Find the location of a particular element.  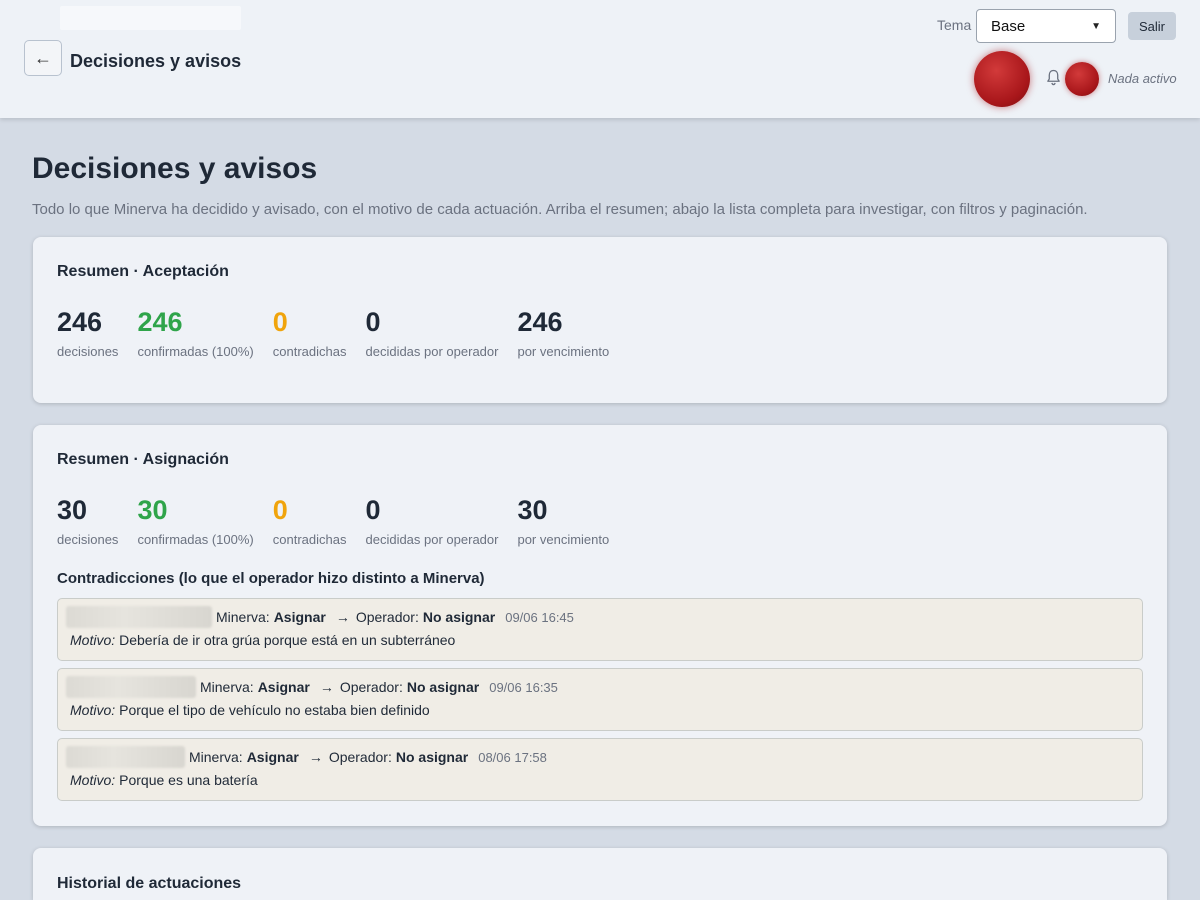

card-title: Resumen · Aceptación is located at coordinates (143, 271).